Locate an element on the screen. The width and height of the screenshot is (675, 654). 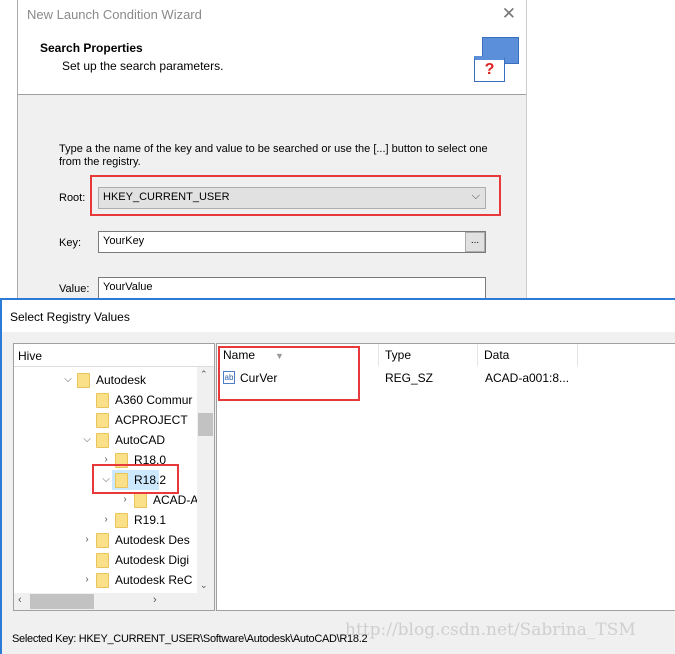
dialog-title-bar: Select Registry Values is located at coordinates (338, 316).